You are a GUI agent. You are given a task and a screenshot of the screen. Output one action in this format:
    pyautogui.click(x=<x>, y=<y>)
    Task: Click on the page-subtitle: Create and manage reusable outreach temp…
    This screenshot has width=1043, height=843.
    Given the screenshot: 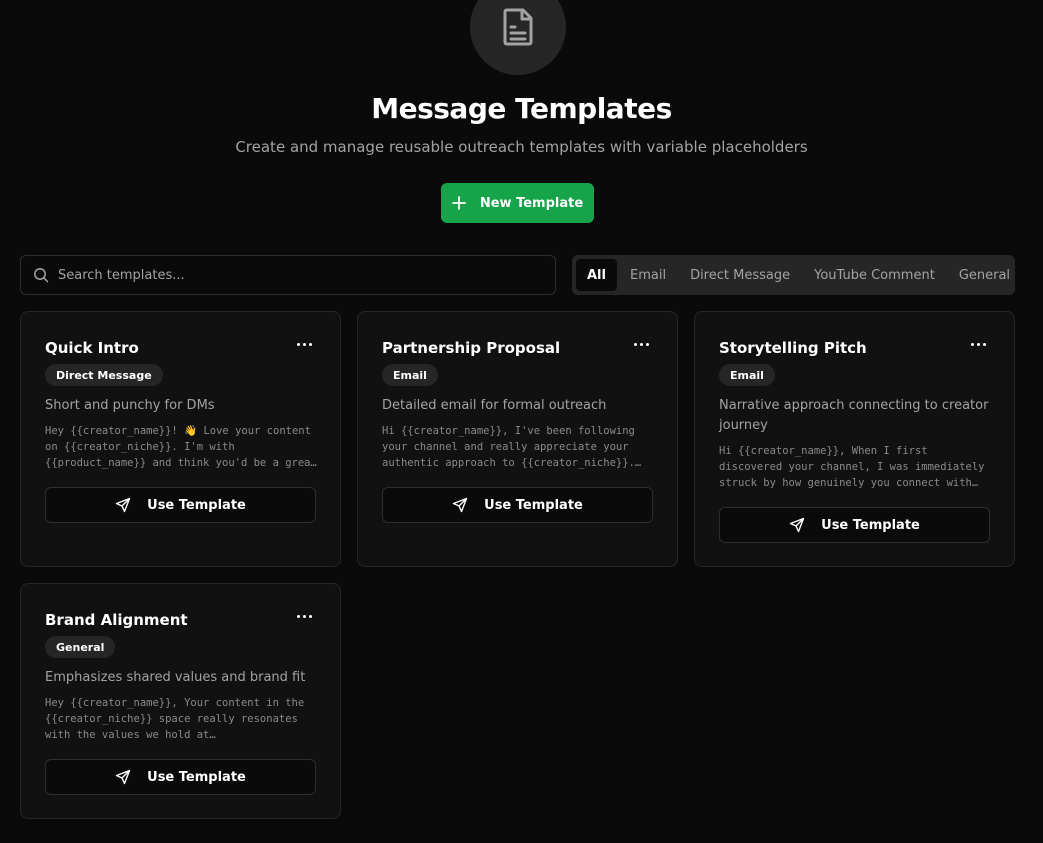 What is the action you would take?
    pyautogui.click(x=521, y=147)
    